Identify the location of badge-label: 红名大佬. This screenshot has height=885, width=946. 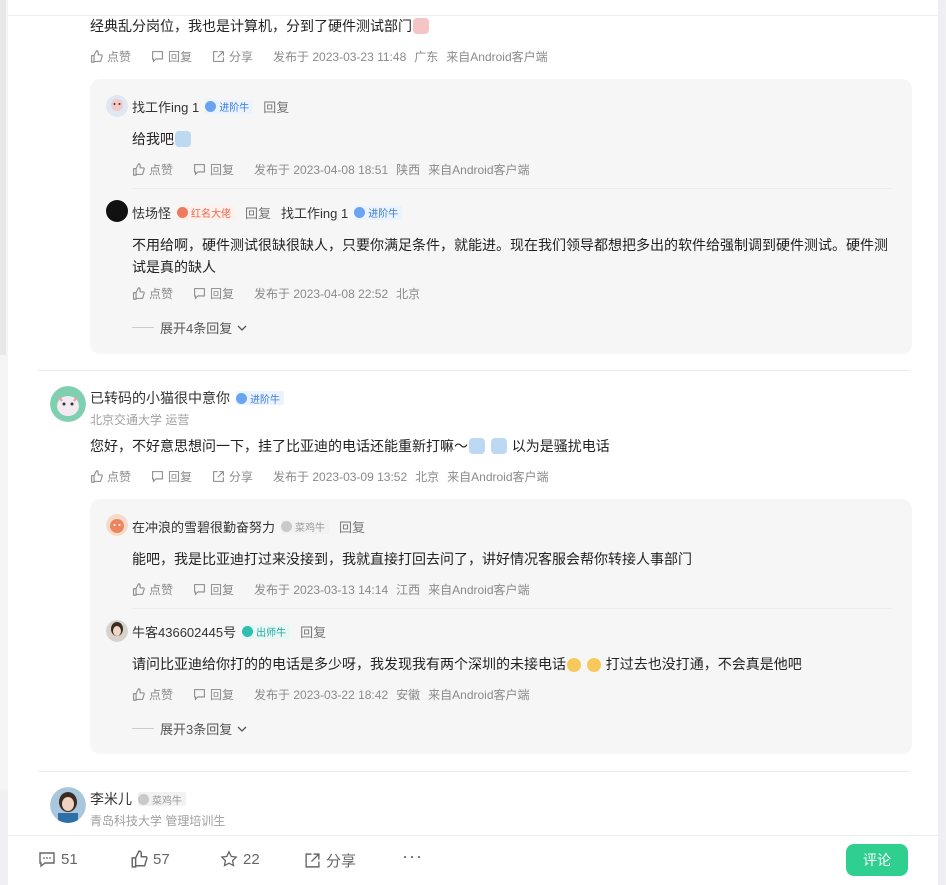
(211, 214).